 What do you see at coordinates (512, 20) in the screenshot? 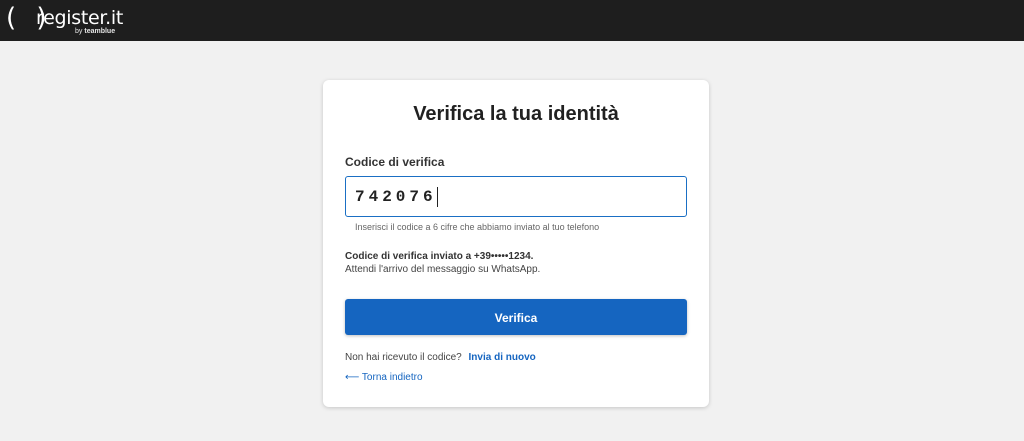
I see `top-bar: ( ) register.it by teamblue` at bounding box center [512, 20].